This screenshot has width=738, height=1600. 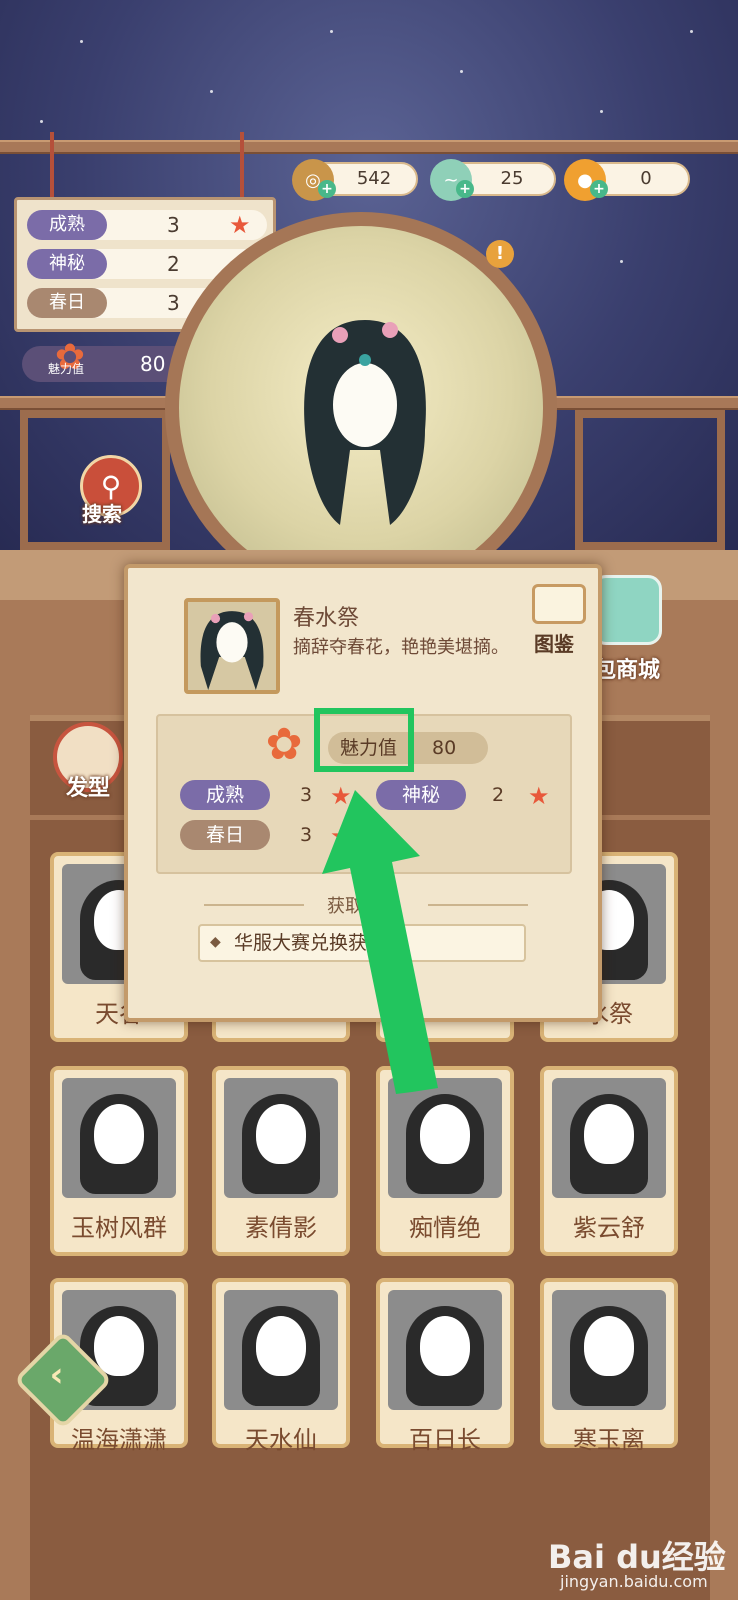 I want to click on charm-label: 魅力值, so click(x=66, y=369).